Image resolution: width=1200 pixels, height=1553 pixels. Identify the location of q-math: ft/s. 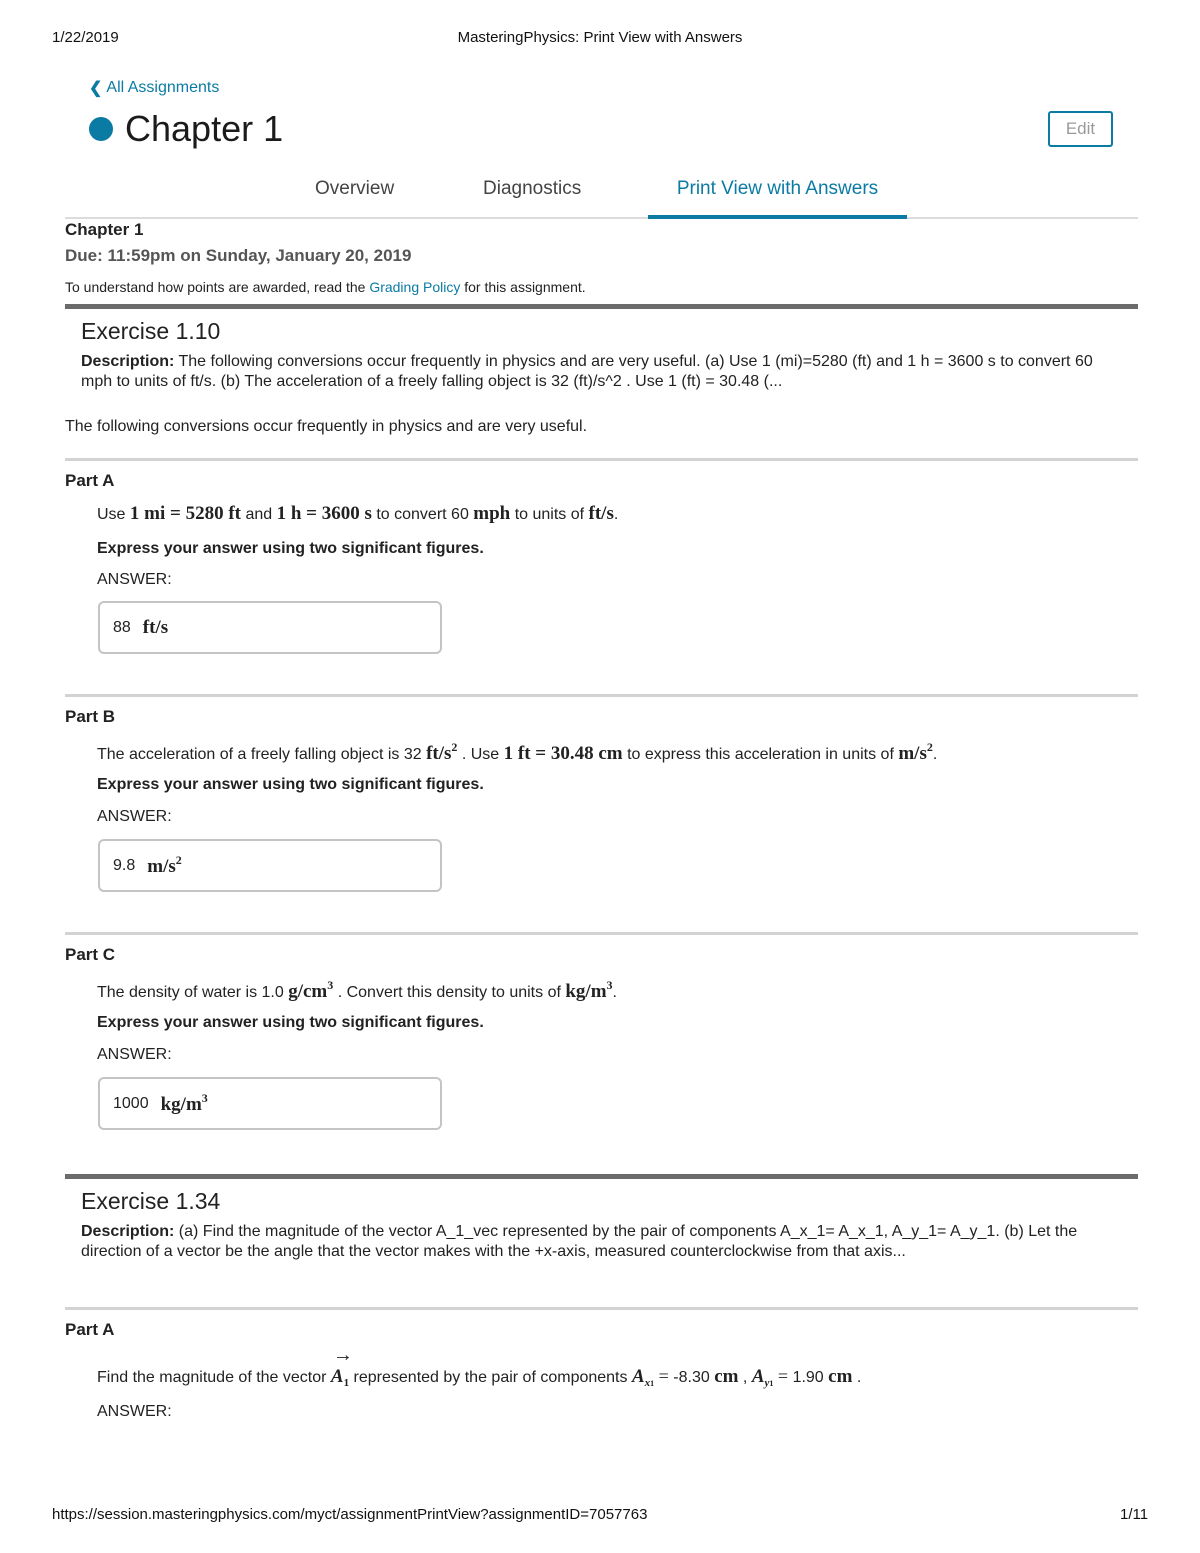
(601, 513).